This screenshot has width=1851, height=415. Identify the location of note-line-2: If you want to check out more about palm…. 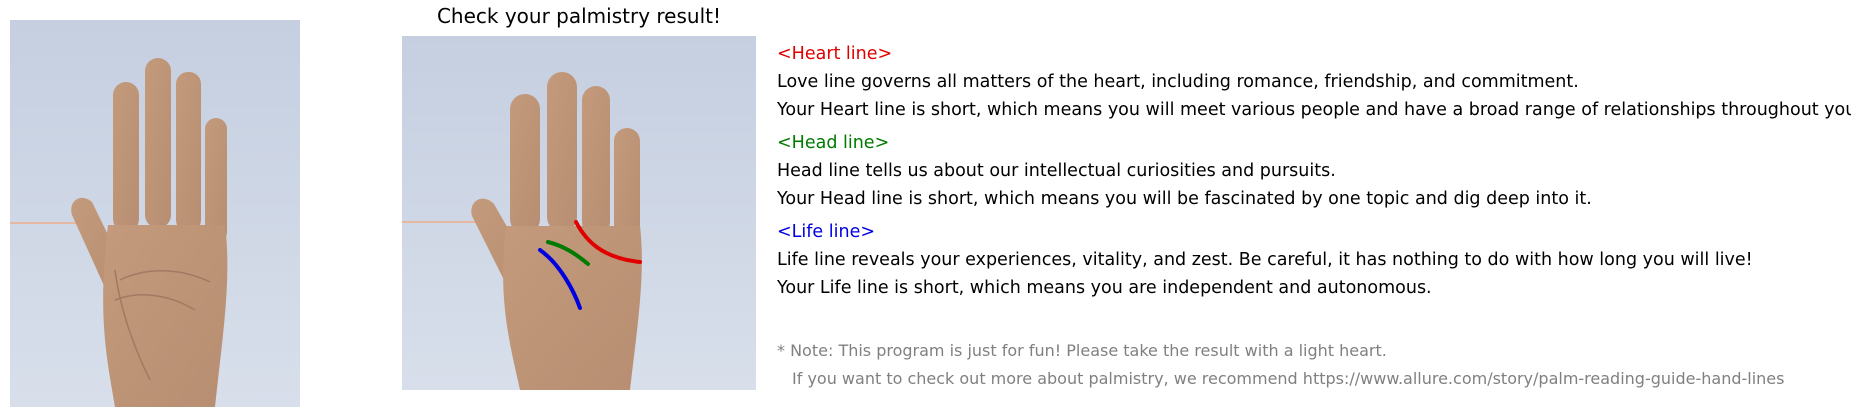
(1288, 378).